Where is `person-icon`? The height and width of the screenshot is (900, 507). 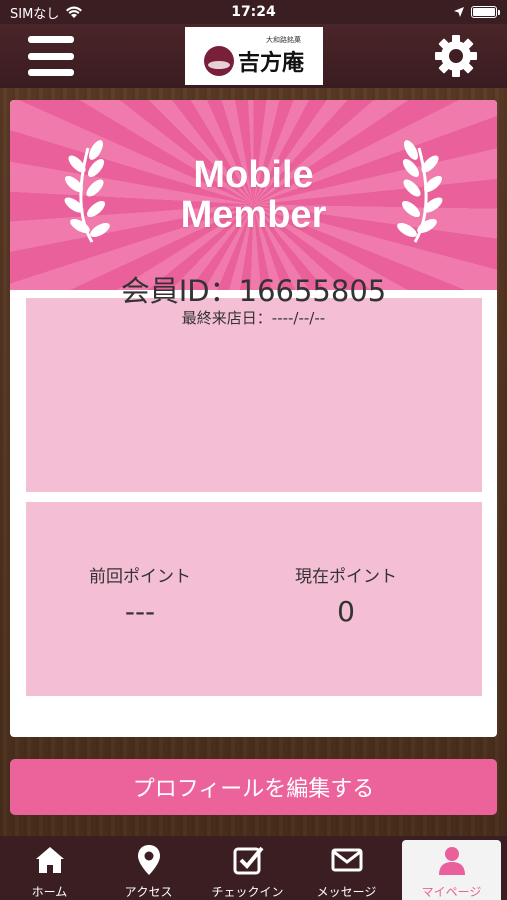
person-icon is located at coordinates (451, 861).